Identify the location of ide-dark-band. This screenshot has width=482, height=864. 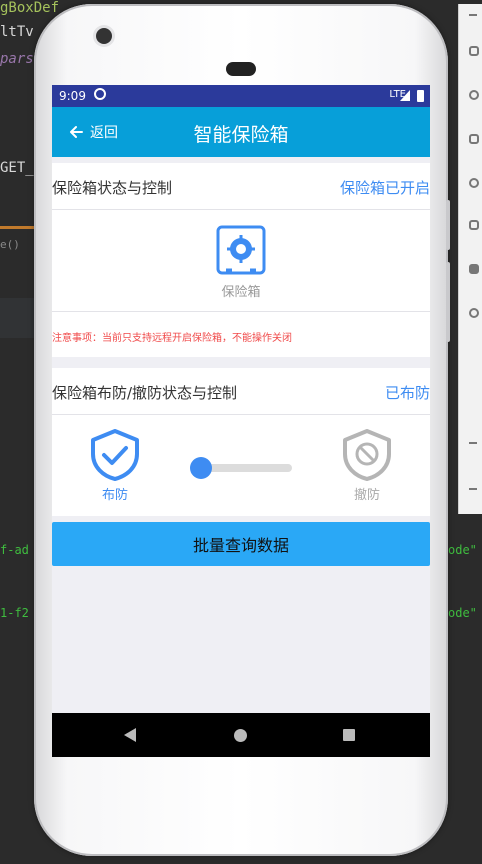
(17, 318).